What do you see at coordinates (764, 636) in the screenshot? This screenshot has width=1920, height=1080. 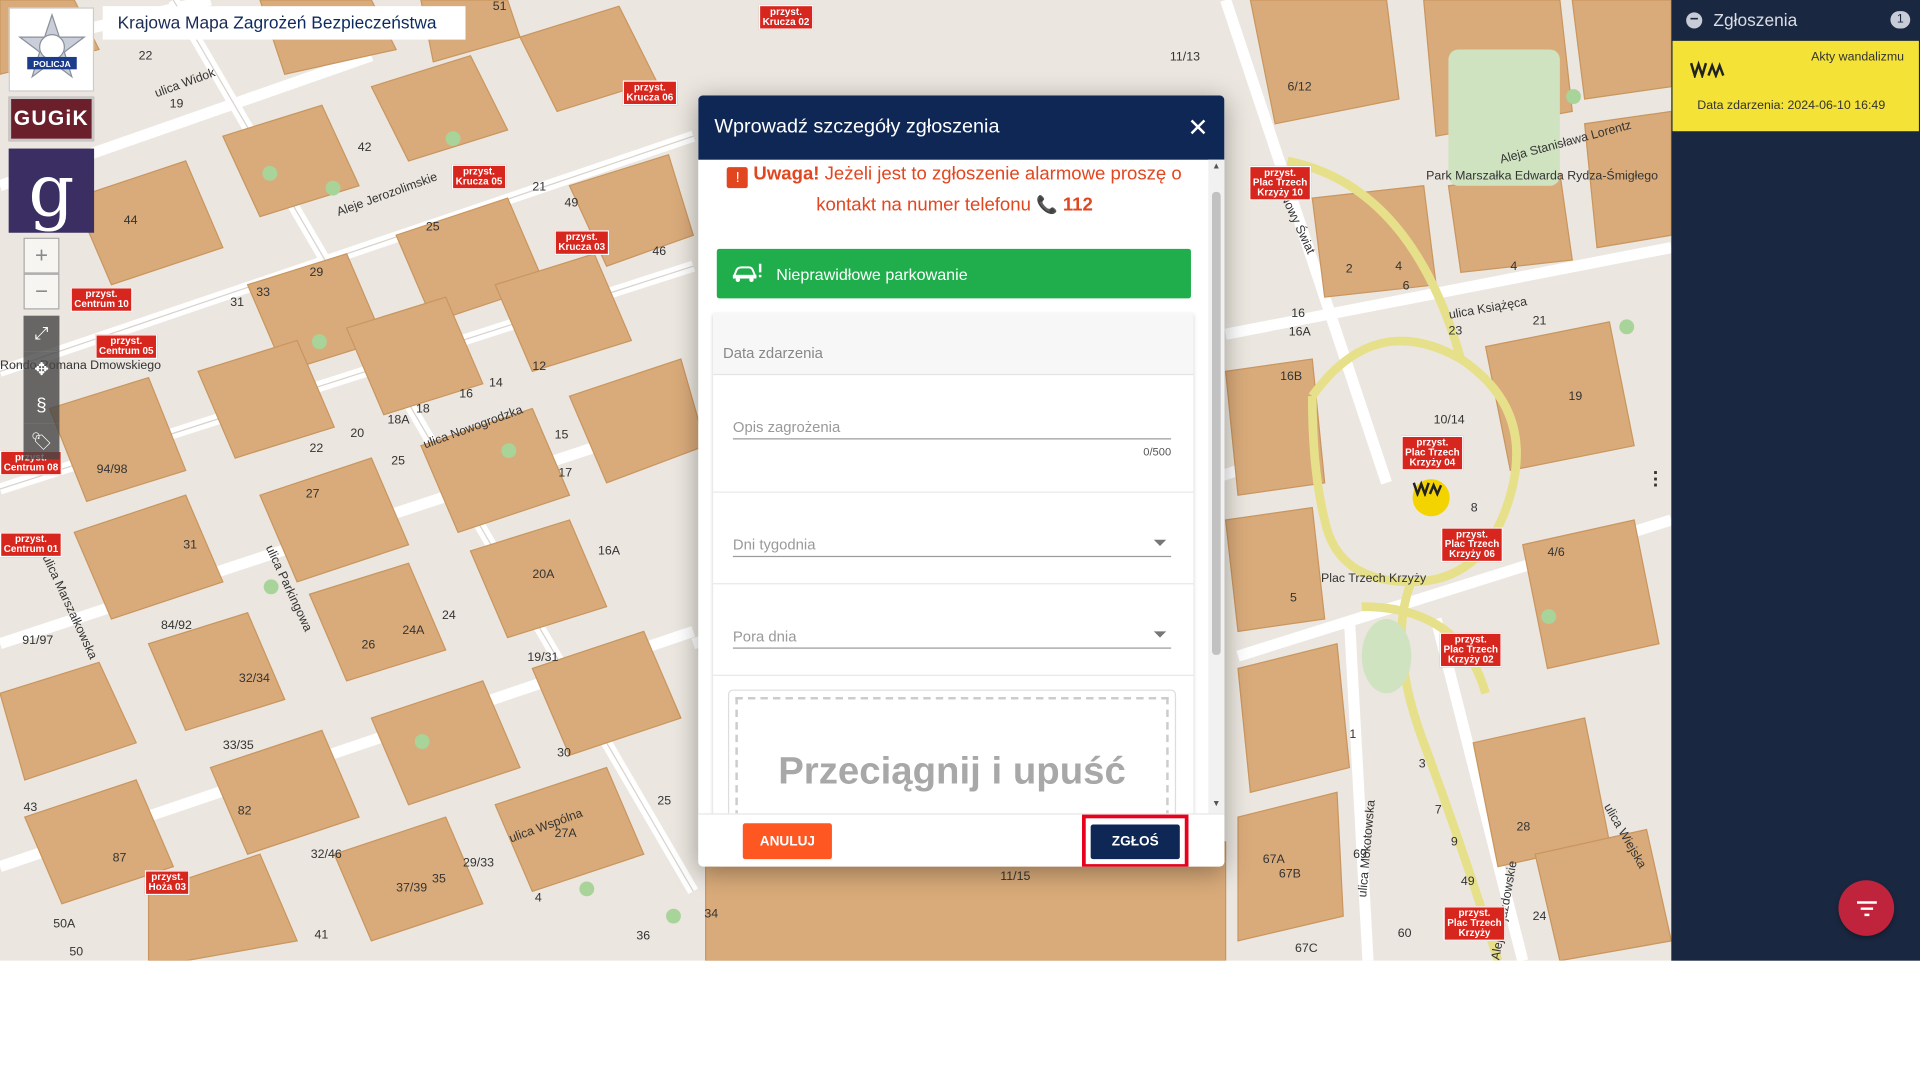 I see `time-placeholder: Pora dnia` at bounding box center [764, 636].